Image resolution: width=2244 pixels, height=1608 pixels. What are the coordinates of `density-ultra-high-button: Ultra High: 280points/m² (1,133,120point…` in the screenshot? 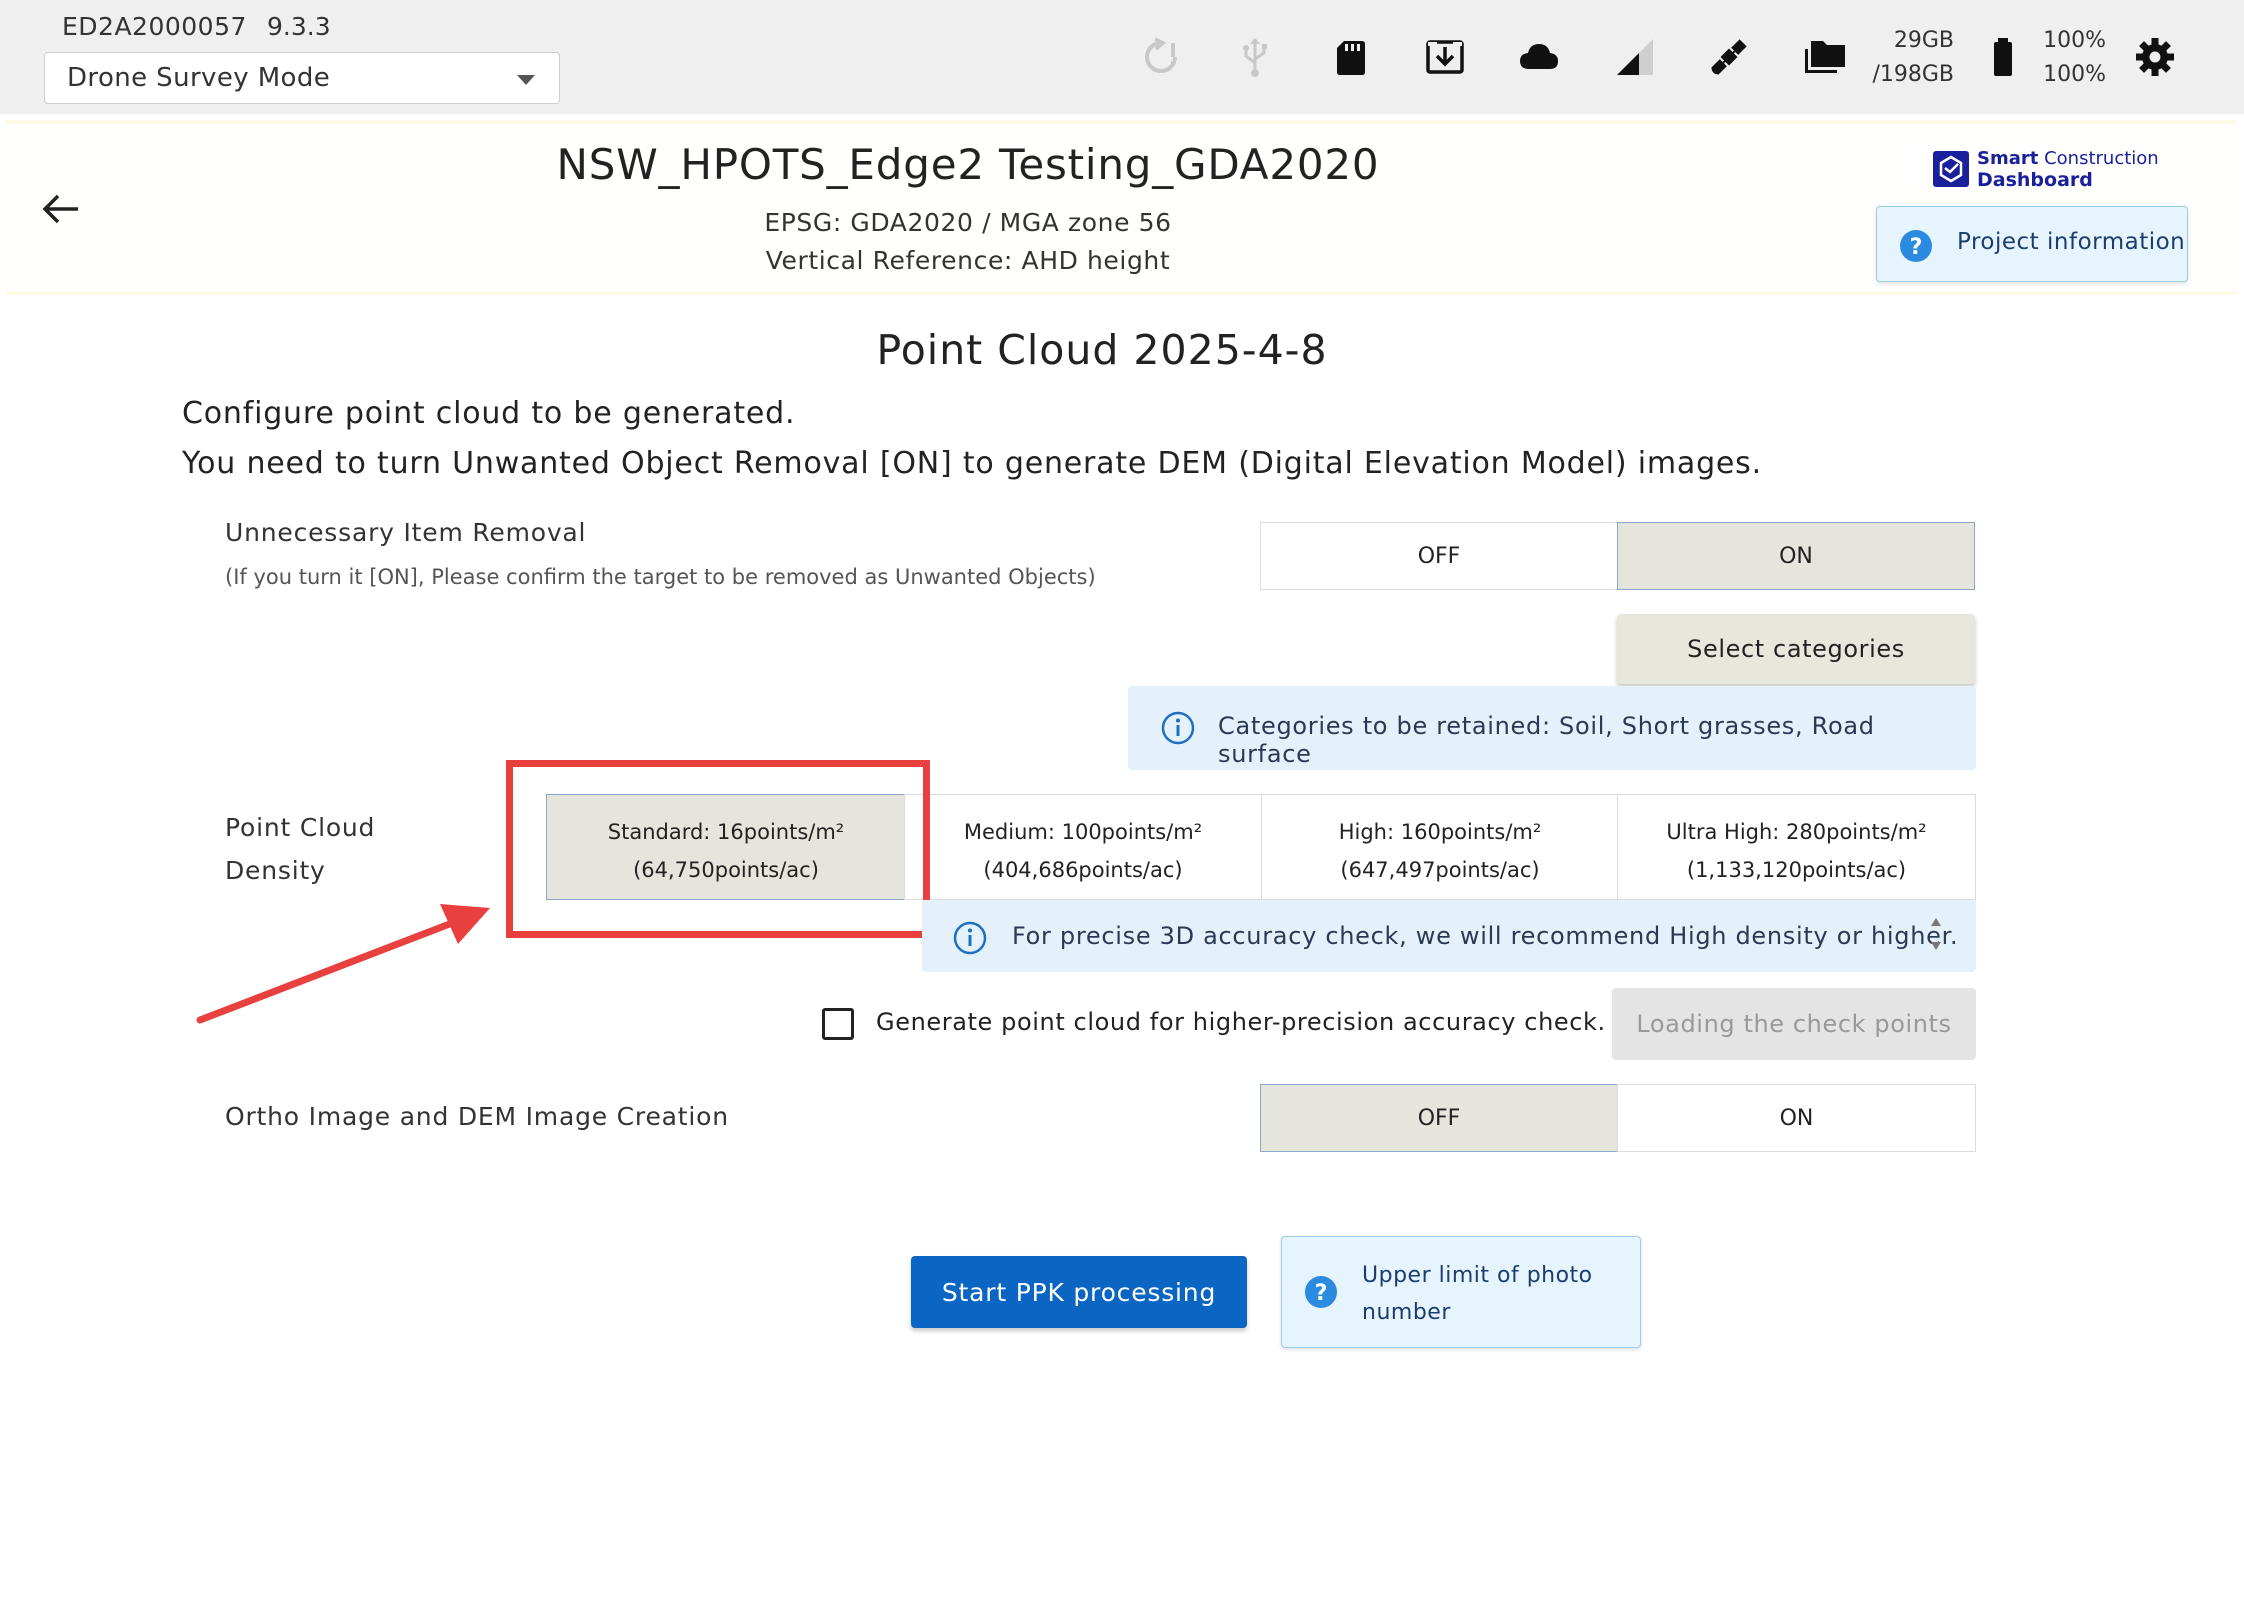 It's located at (1796, 847).